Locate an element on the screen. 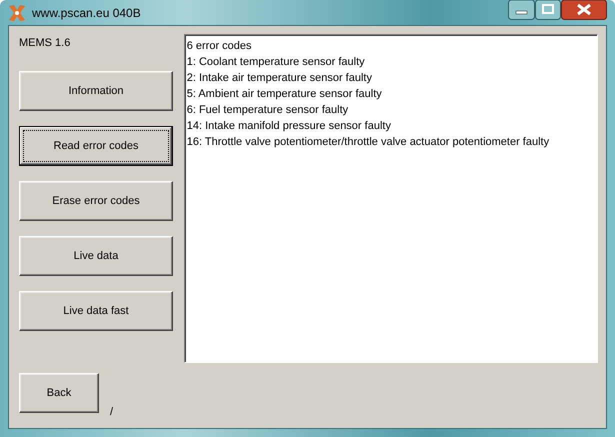 The image size is (615, 437). maximize-button is located at coordinates (548, 10).